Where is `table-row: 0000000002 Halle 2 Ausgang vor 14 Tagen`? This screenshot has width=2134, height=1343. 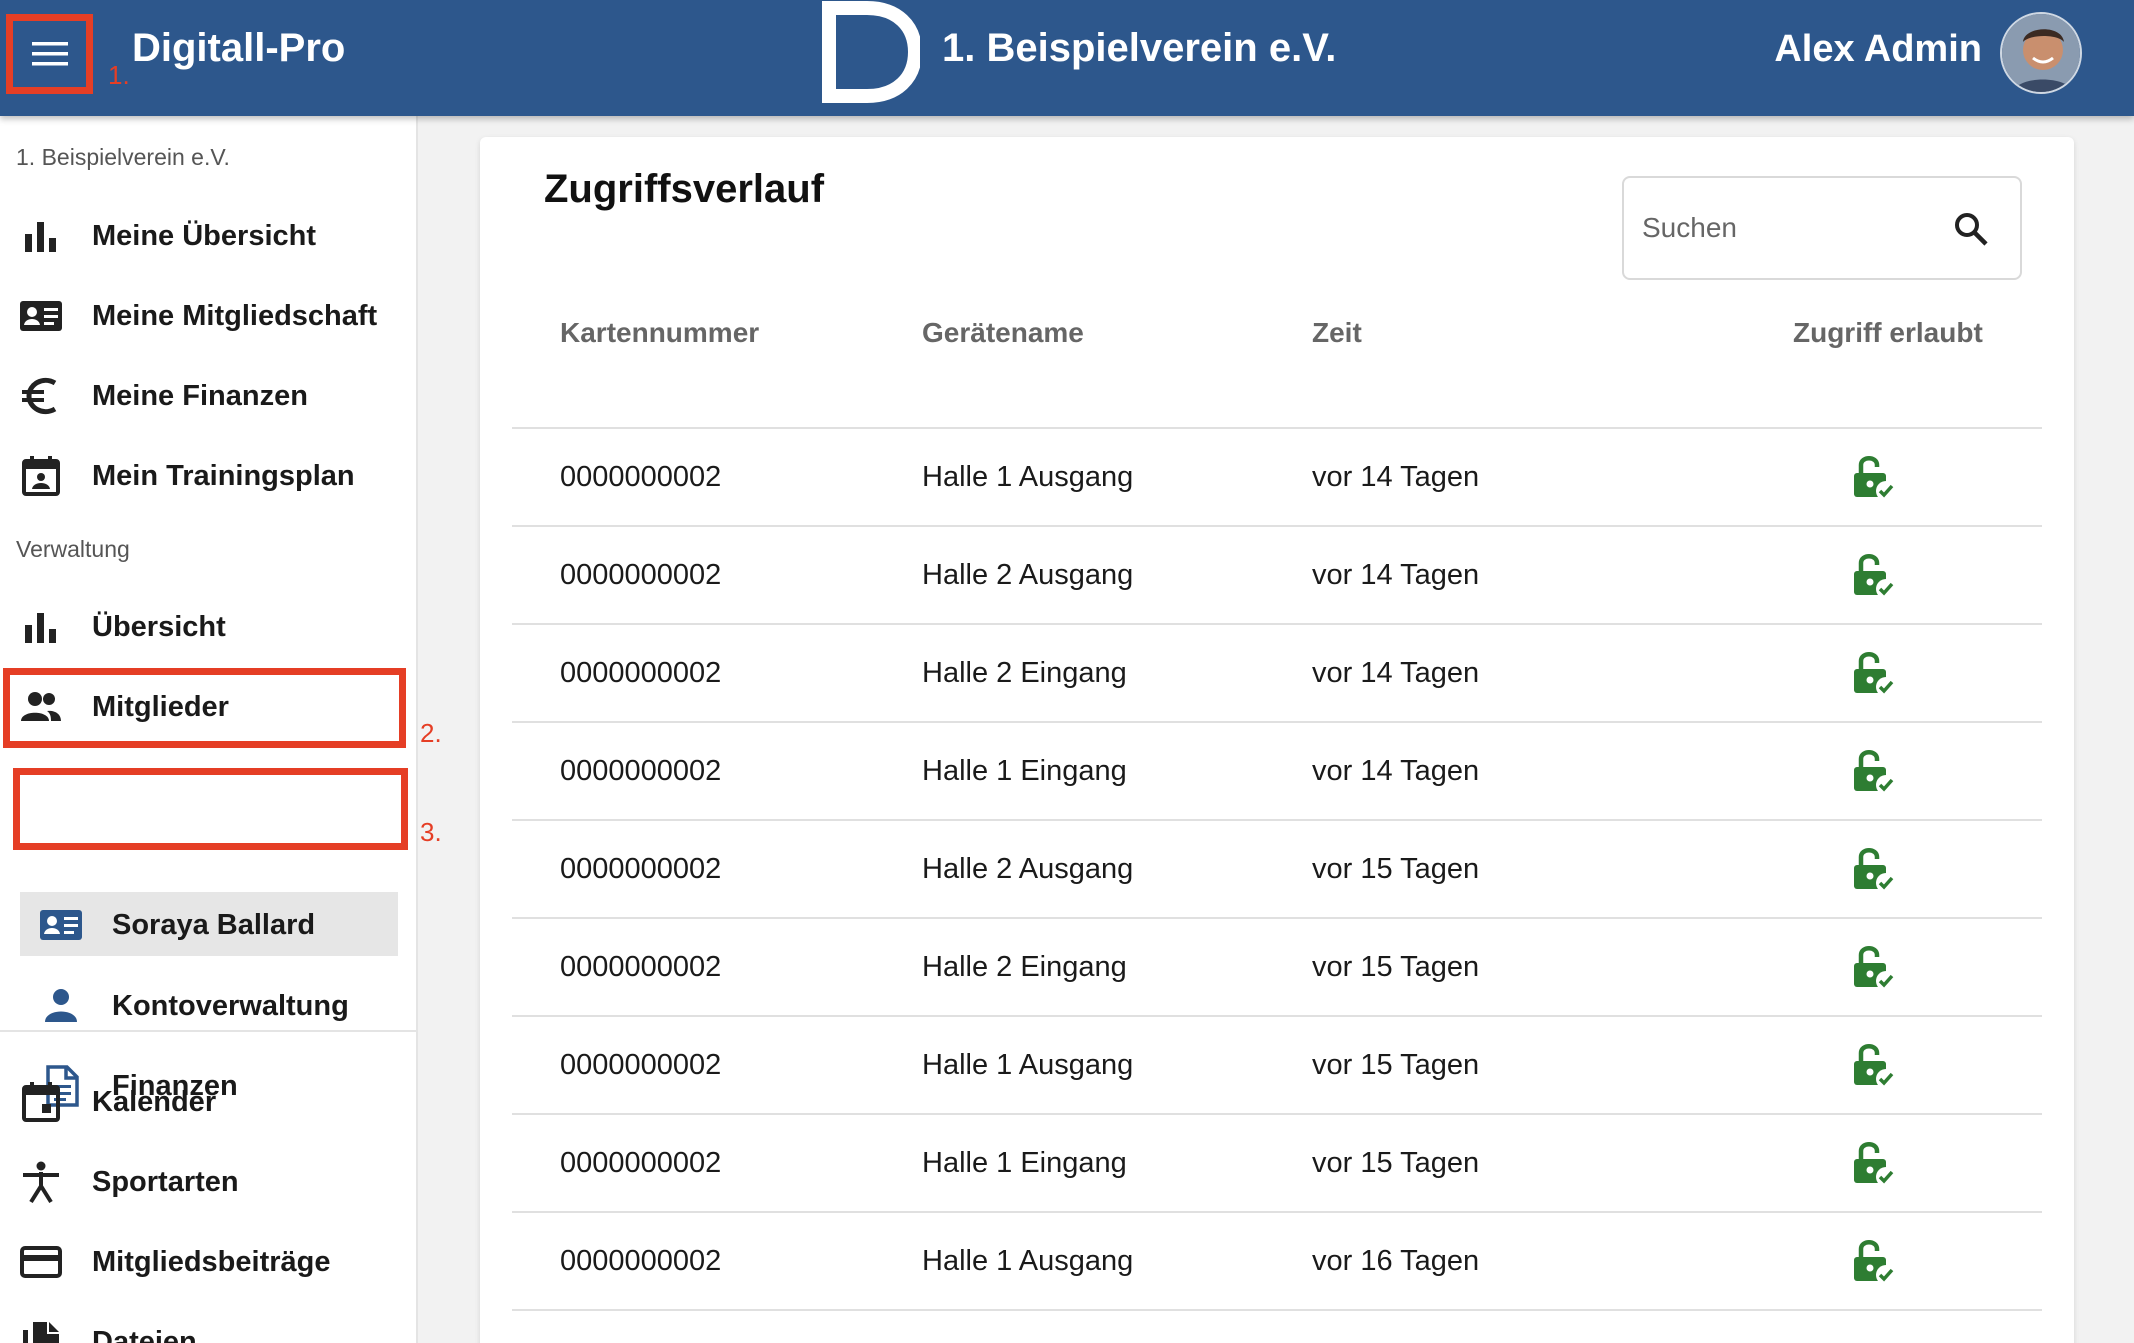
table-row: 0000000002 Halle 2 Ausgang vor 14 Tagen is located at coordinates (1277, 576).